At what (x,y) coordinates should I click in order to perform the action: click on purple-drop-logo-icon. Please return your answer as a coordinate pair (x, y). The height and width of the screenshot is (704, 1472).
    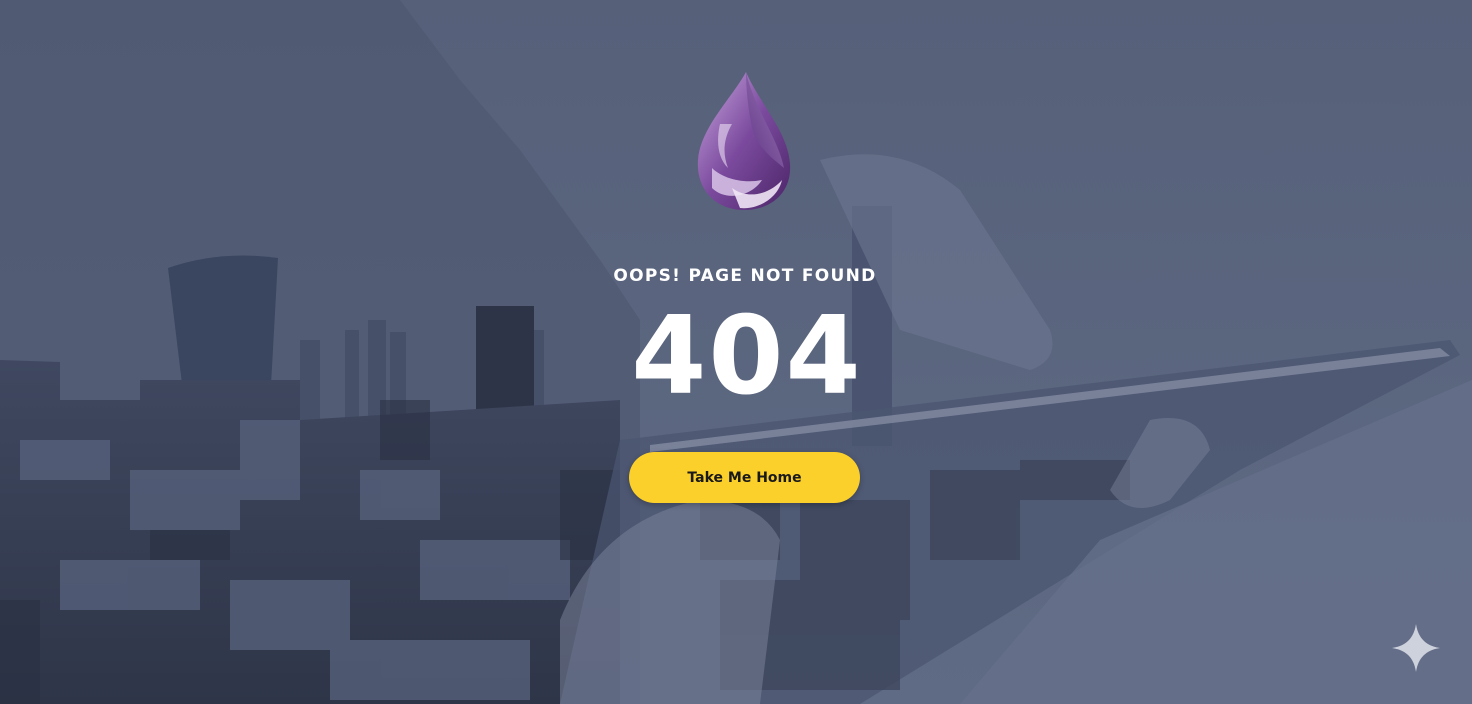
    Looking at the image, I should click on (744, 141).